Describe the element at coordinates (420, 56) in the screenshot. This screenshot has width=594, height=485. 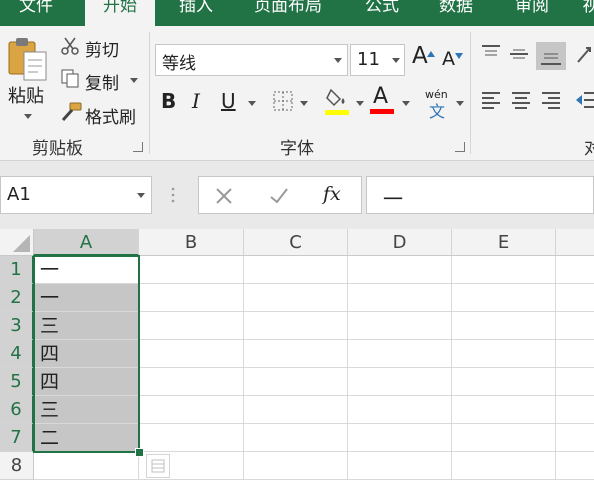
I see `increase-font-size-button: A` at that location.